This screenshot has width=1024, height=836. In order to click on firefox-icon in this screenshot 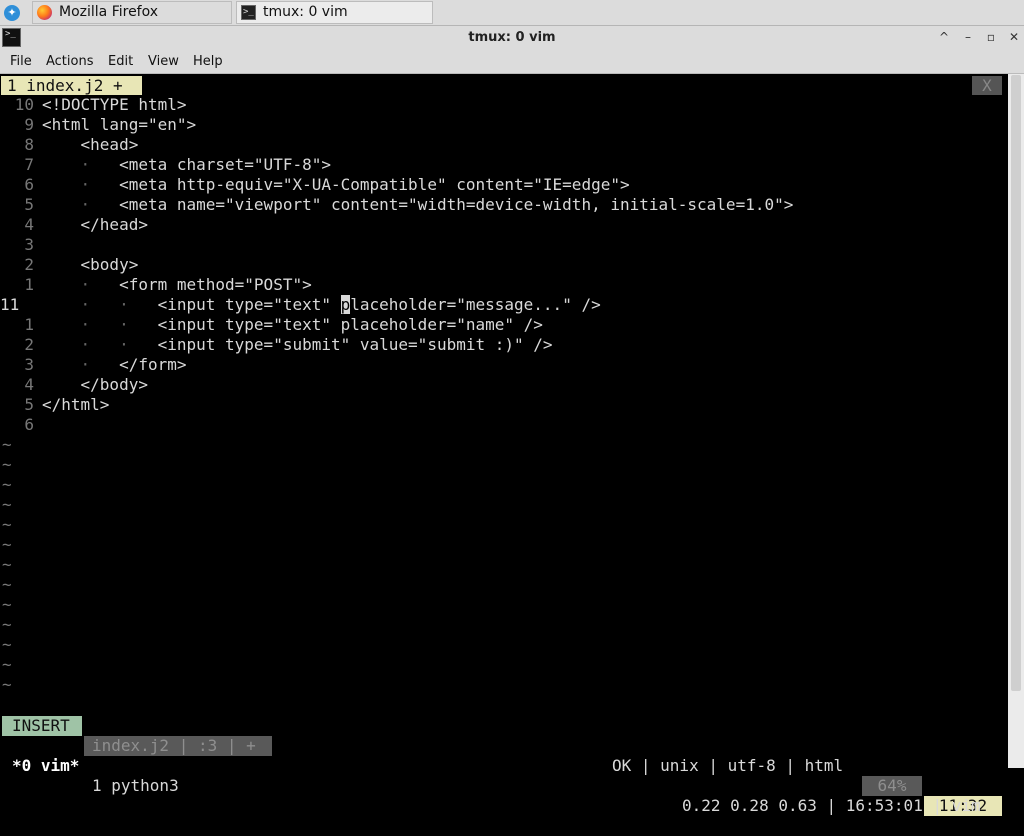, I will do `click(44, 12)`.